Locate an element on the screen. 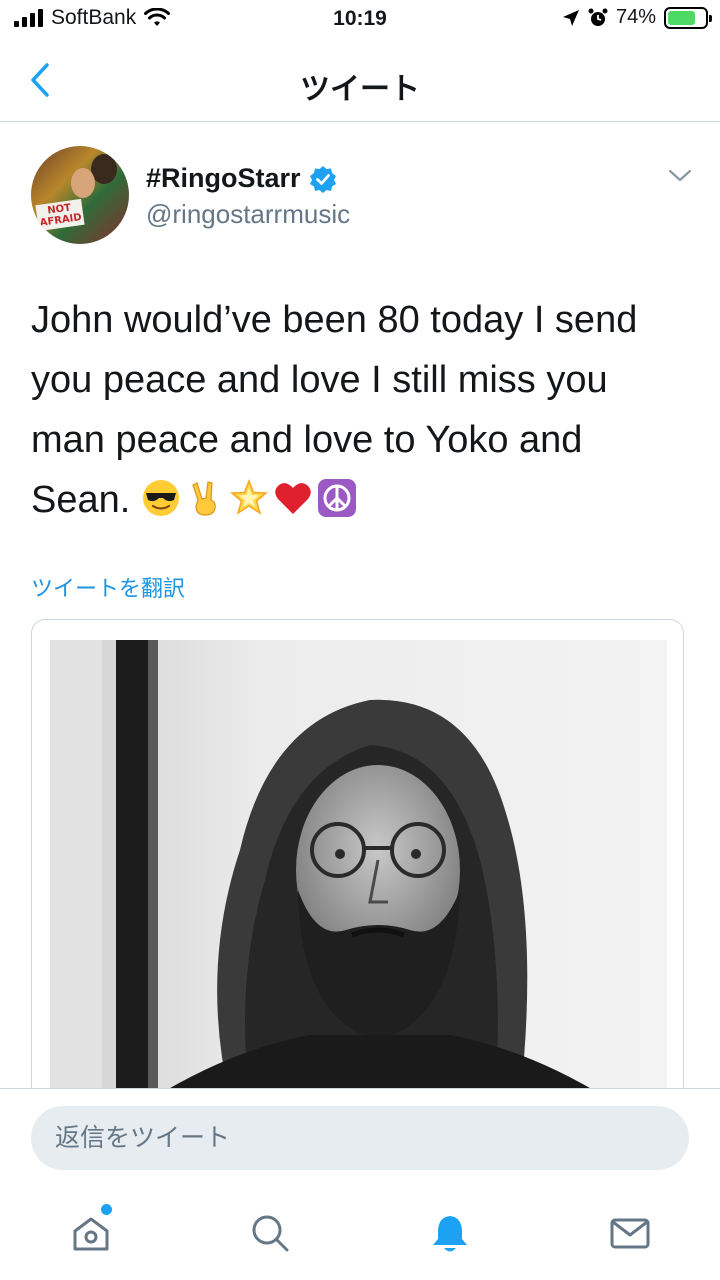  red-heart-emoji is located at coordinates (293, 498).